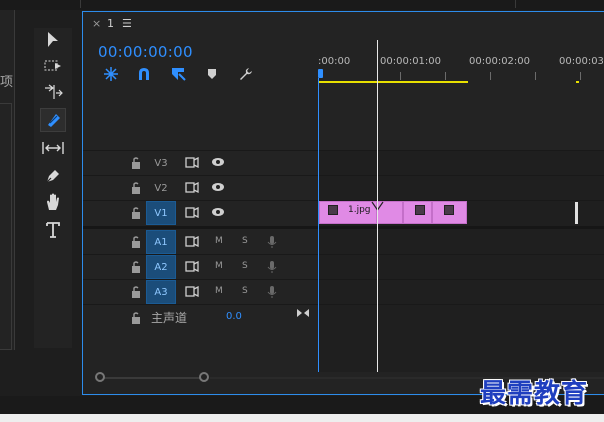 Image resolution: width=604 pixels, height=422 pixels. What do you see at coordinates (581, 61) in the screenshot?
I see `ruler-label: 00:00:03:` at bounding box center [581, 61].